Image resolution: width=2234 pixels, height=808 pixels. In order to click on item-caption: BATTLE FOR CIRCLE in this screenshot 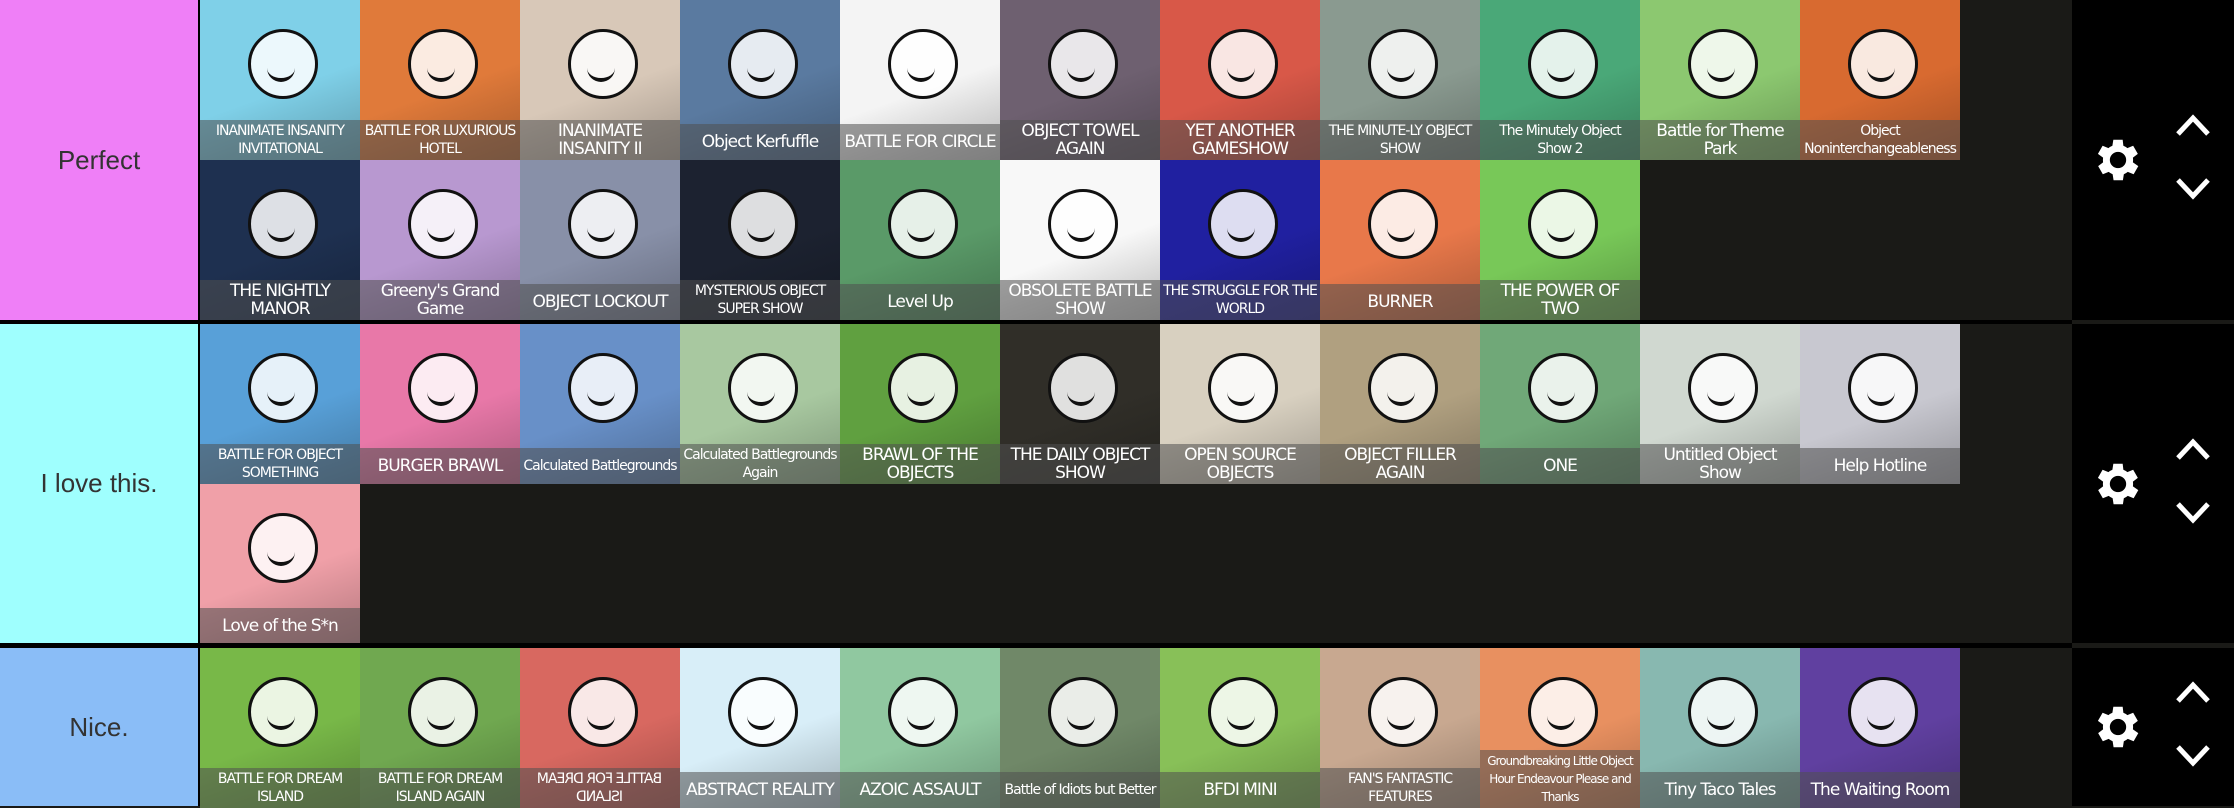, I will do `click(920, 142)`.